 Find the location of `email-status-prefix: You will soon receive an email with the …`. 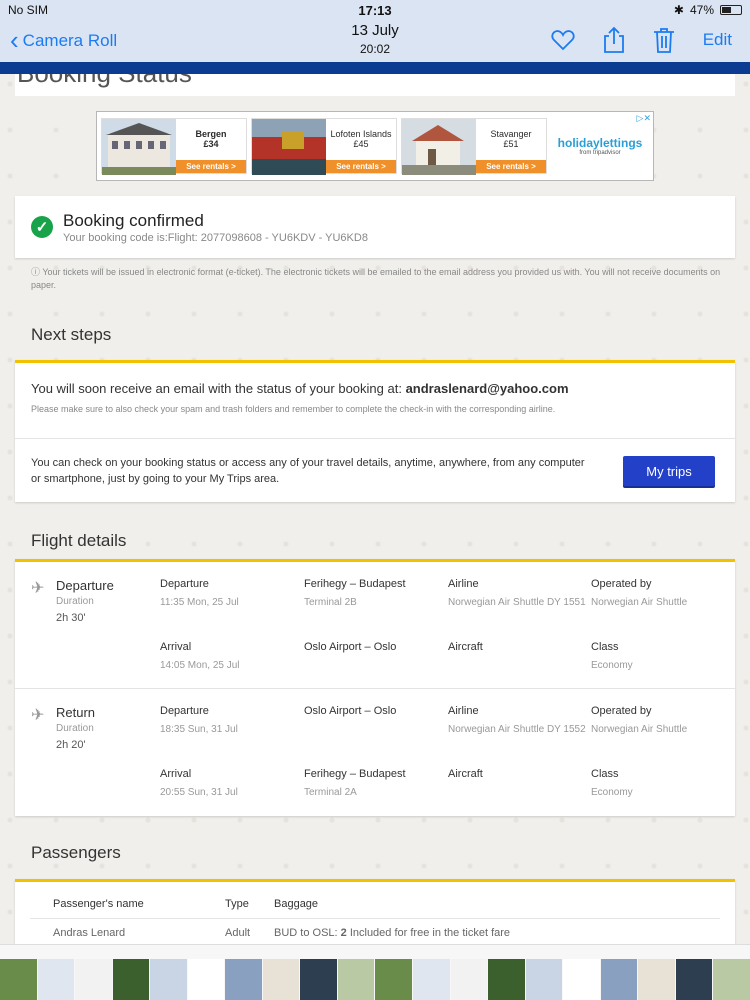

email-status-prefix: You will soon receive an email with the … is located at coordinates (218, 388).